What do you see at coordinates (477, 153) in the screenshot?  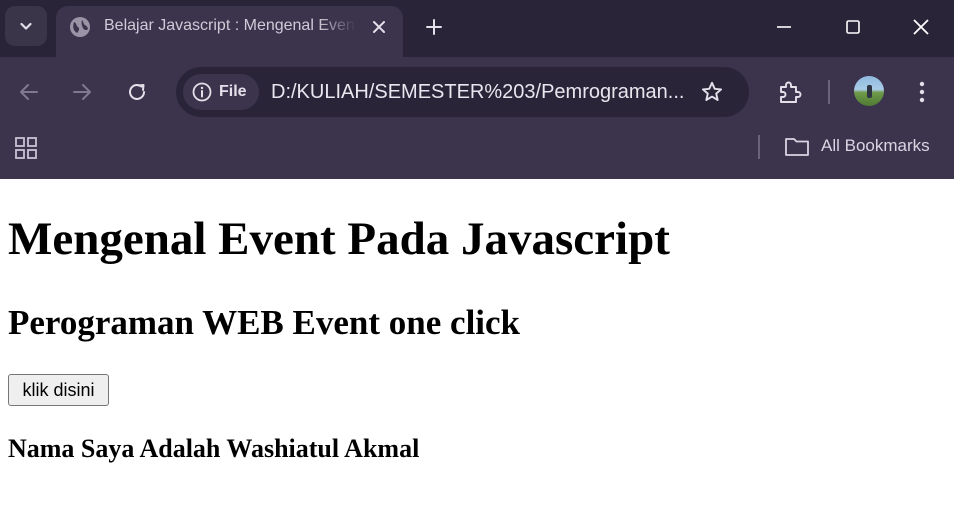 I see `bookmarks-bar: All Bookmarks` at bounding box center [477, 153].